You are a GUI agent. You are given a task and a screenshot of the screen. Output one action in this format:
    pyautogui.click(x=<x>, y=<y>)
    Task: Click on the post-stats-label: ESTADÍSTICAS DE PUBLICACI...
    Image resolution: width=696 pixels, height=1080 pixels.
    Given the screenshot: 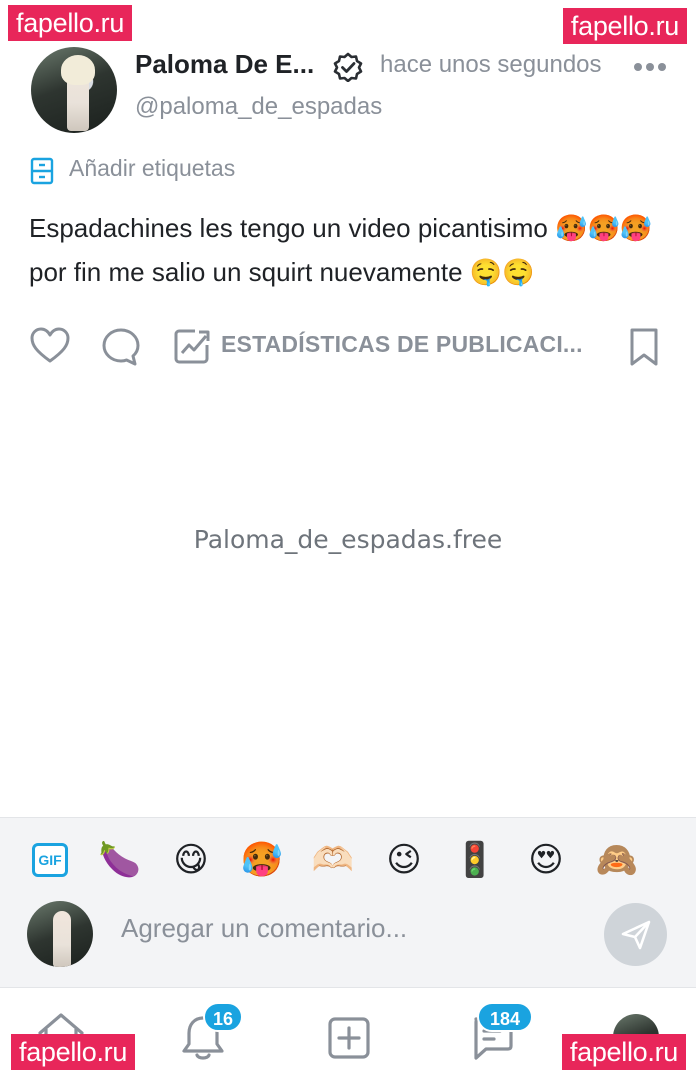 What is the action you would take?
    pyautogui.click(x=402, y=344)
    